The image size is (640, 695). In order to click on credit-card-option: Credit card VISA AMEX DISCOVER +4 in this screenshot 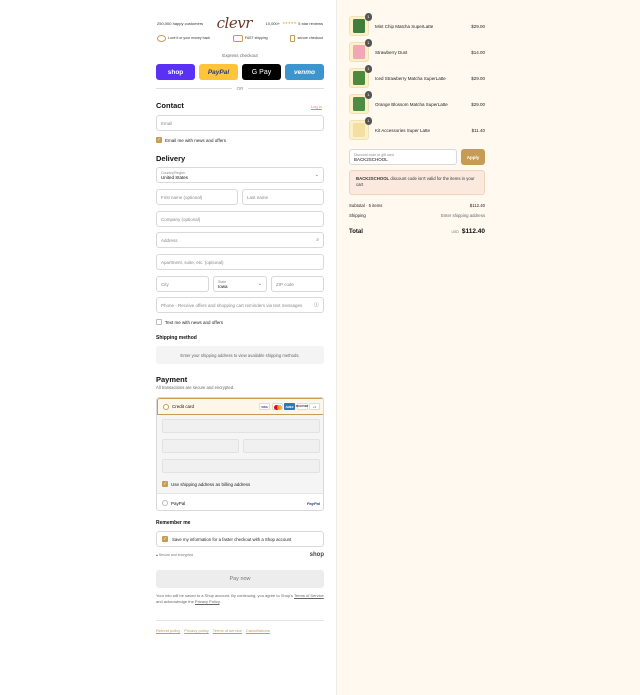, I will do `click(240, 406)`.